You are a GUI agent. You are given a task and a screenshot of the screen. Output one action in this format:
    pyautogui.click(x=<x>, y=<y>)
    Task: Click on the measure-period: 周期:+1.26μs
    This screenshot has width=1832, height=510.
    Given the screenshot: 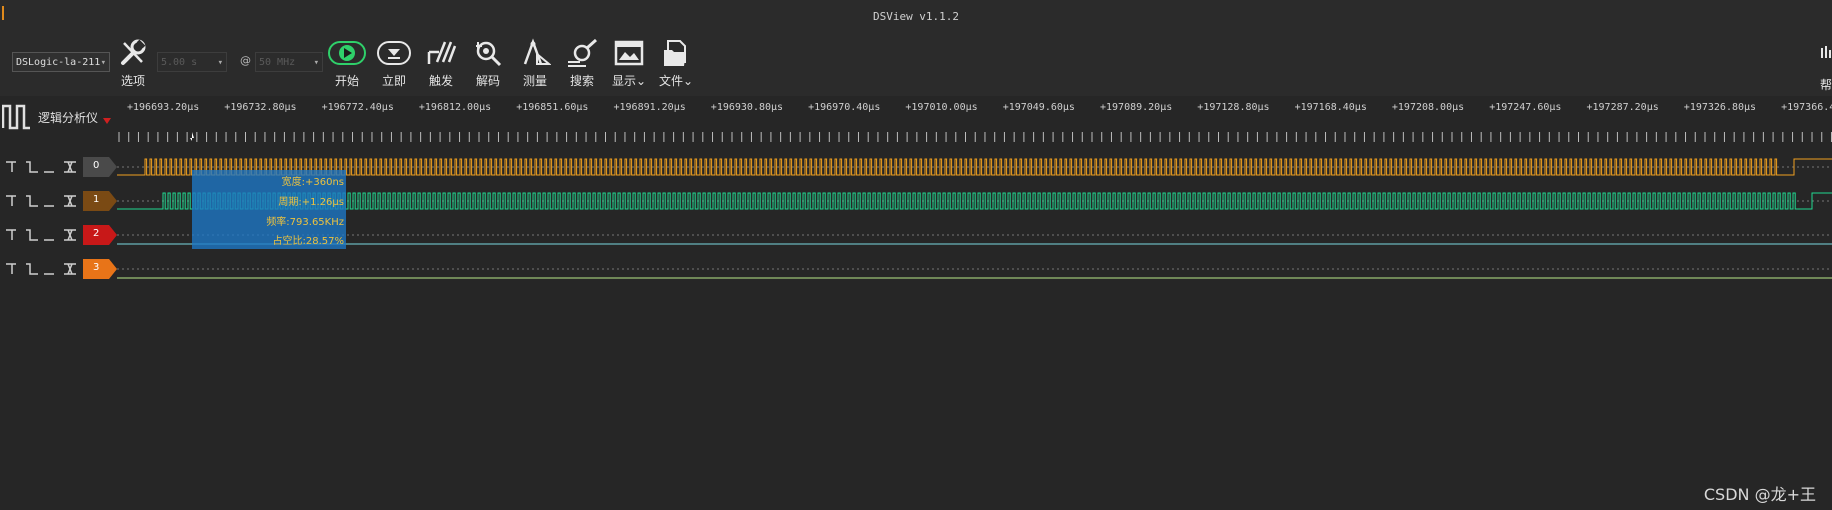 What is the action you would take?
    pyautogui.click(x=311, y=202)
    